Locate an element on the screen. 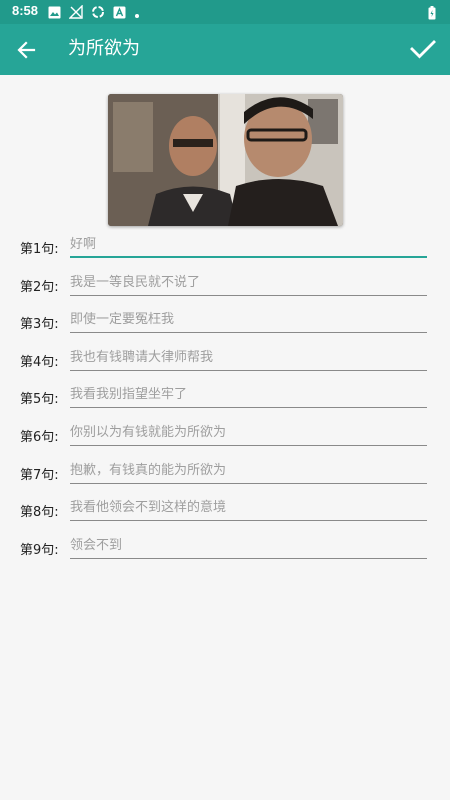 The width and height of the screenshot is (450, 800). status-icons is located at coordinates (94, 13).